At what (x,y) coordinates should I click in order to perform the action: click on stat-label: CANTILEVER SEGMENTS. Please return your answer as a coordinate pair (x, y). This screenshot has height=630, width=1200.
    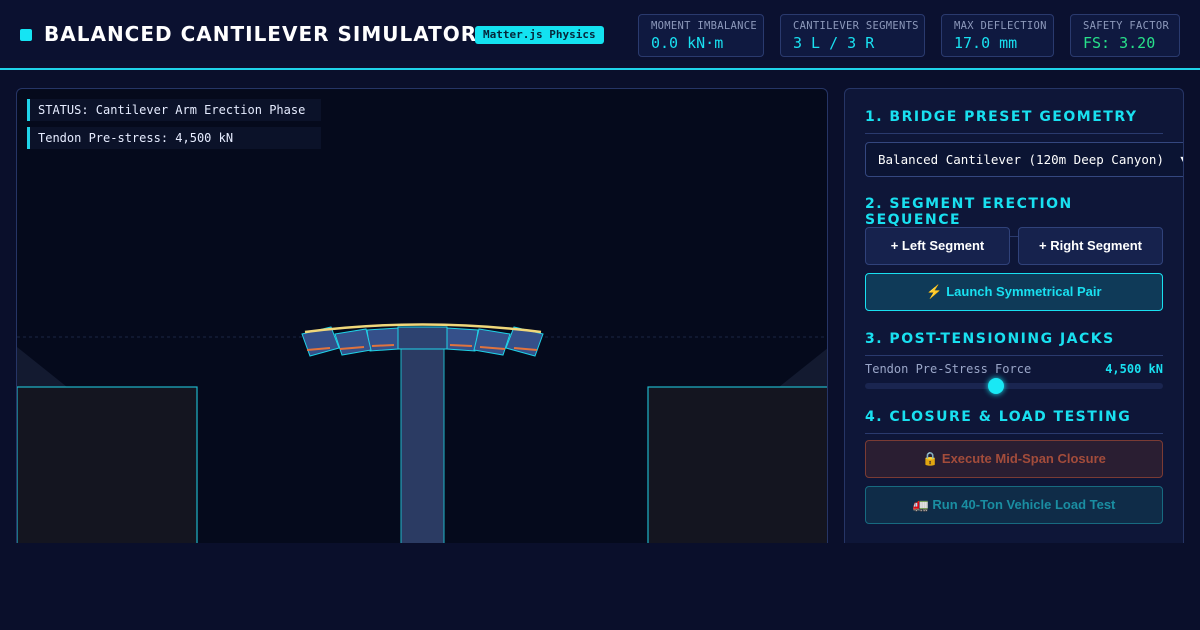
    Looking at the image, I should click on (856, 26).